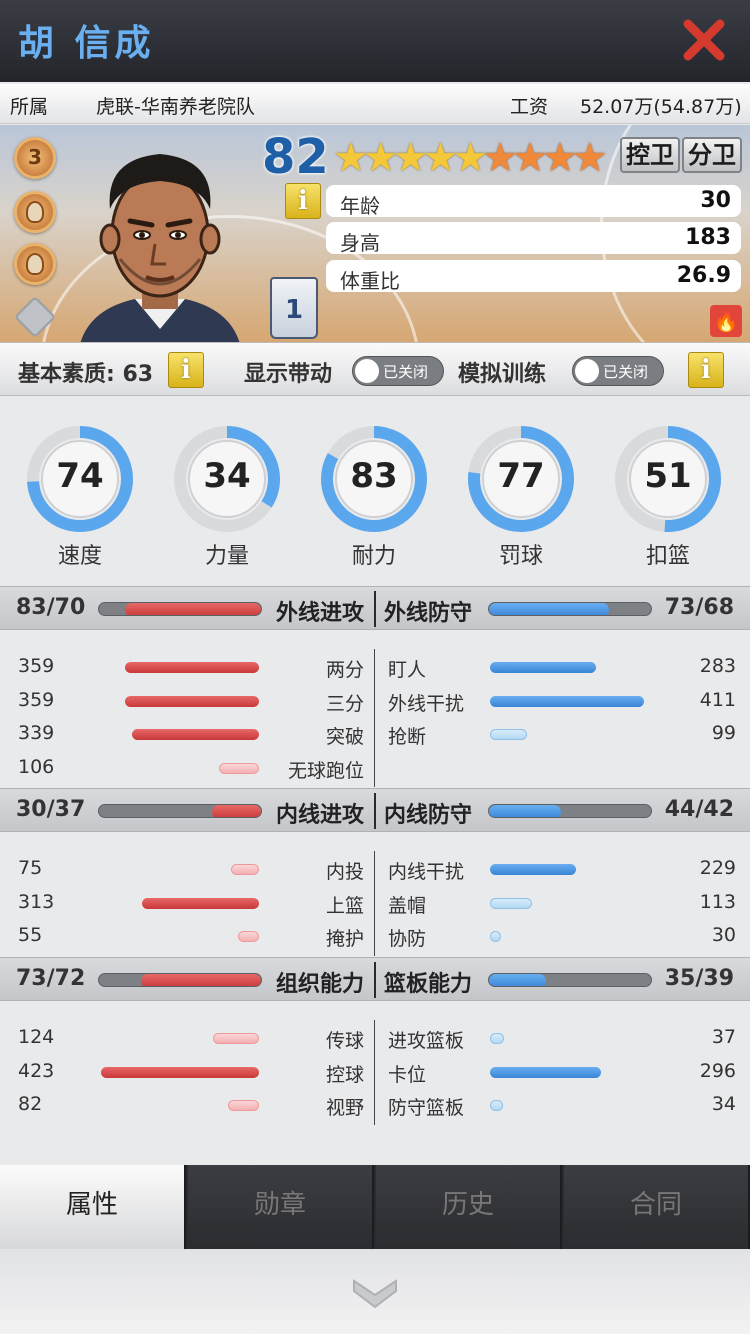 This screenshot has height=1334, width=750. I want to click on section-right-label: 外线防守, so click(428, 613).